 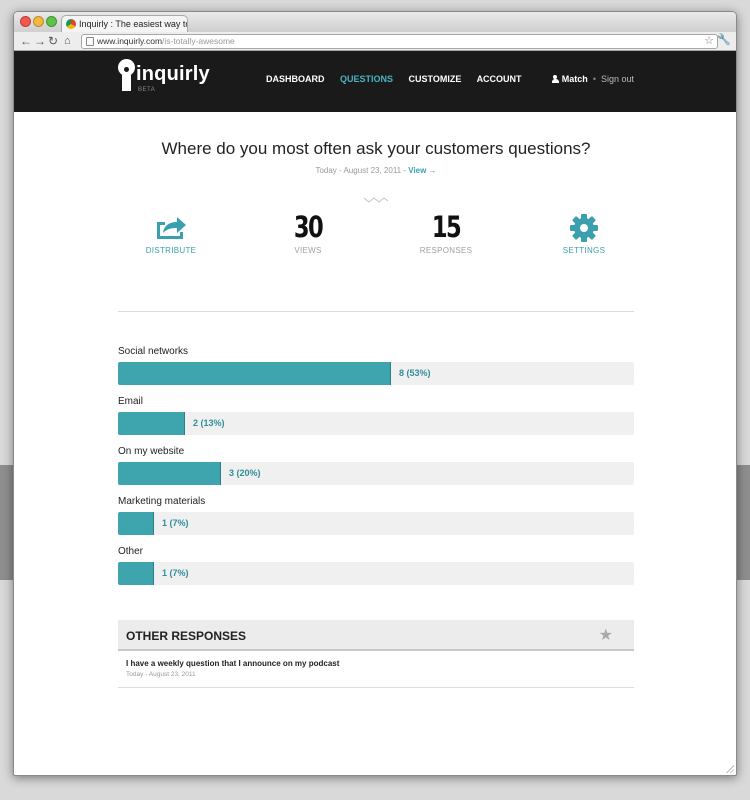 I want to click on responses-count: 15, so click(x=446, y=227).